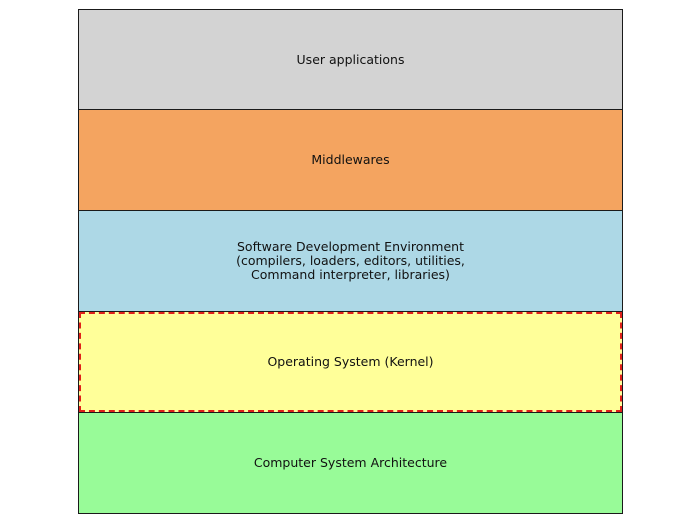  I want to click on layer-label: Operating System (Kernel), so click(350, 361).